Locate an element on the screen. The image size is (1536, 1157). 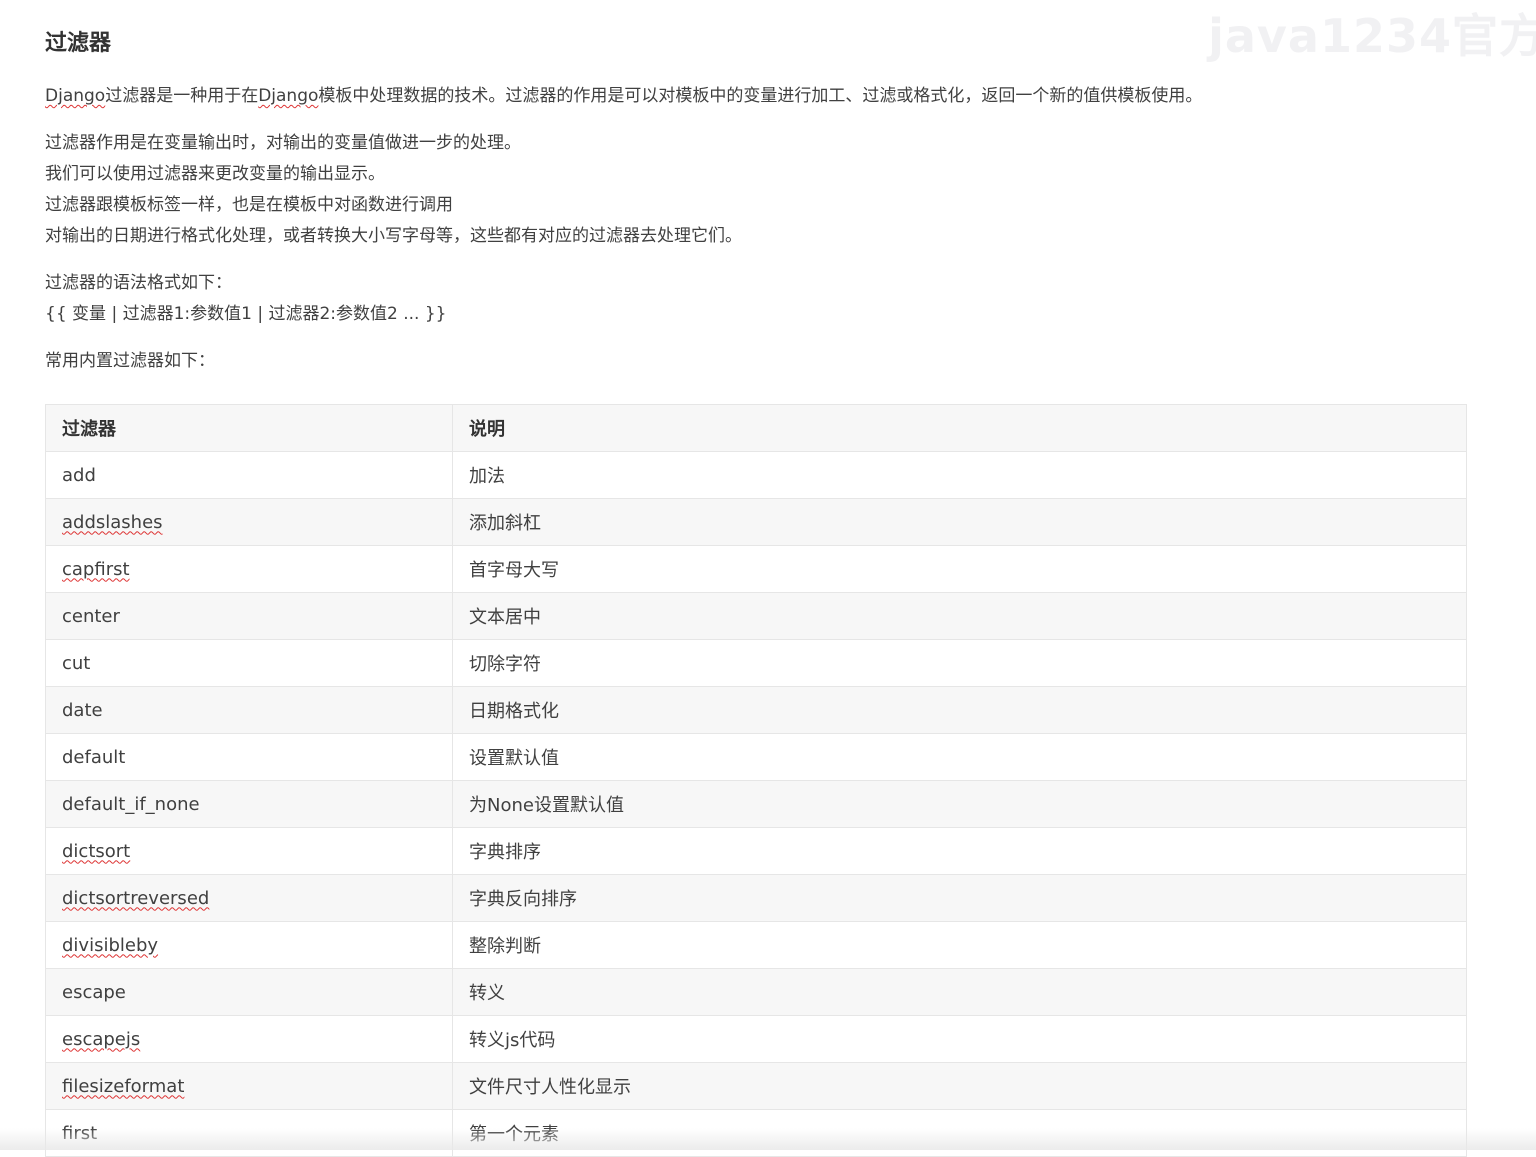
table-row: divisibleby 整除判断 is located at coordinates (756, 945).